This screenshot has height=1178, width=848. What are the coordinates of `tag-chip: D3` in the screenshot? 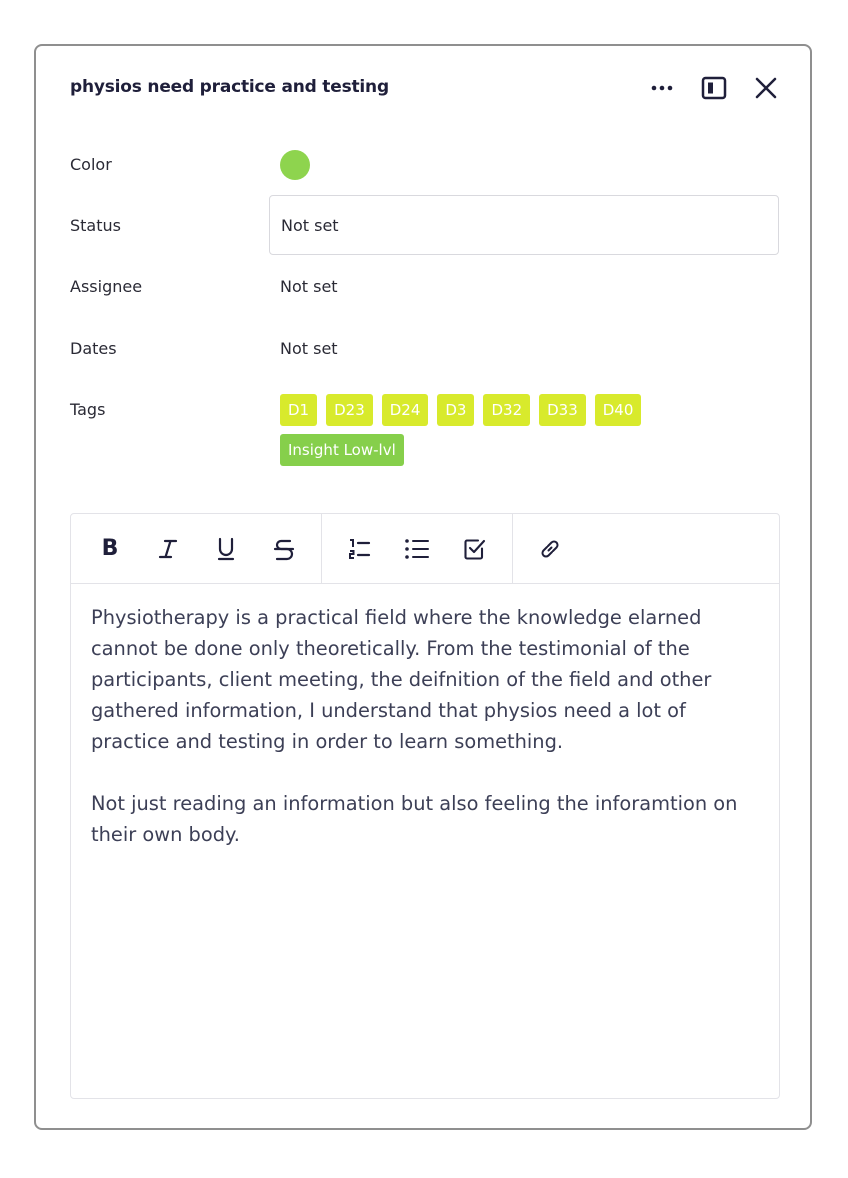 It's located at (456, 410).